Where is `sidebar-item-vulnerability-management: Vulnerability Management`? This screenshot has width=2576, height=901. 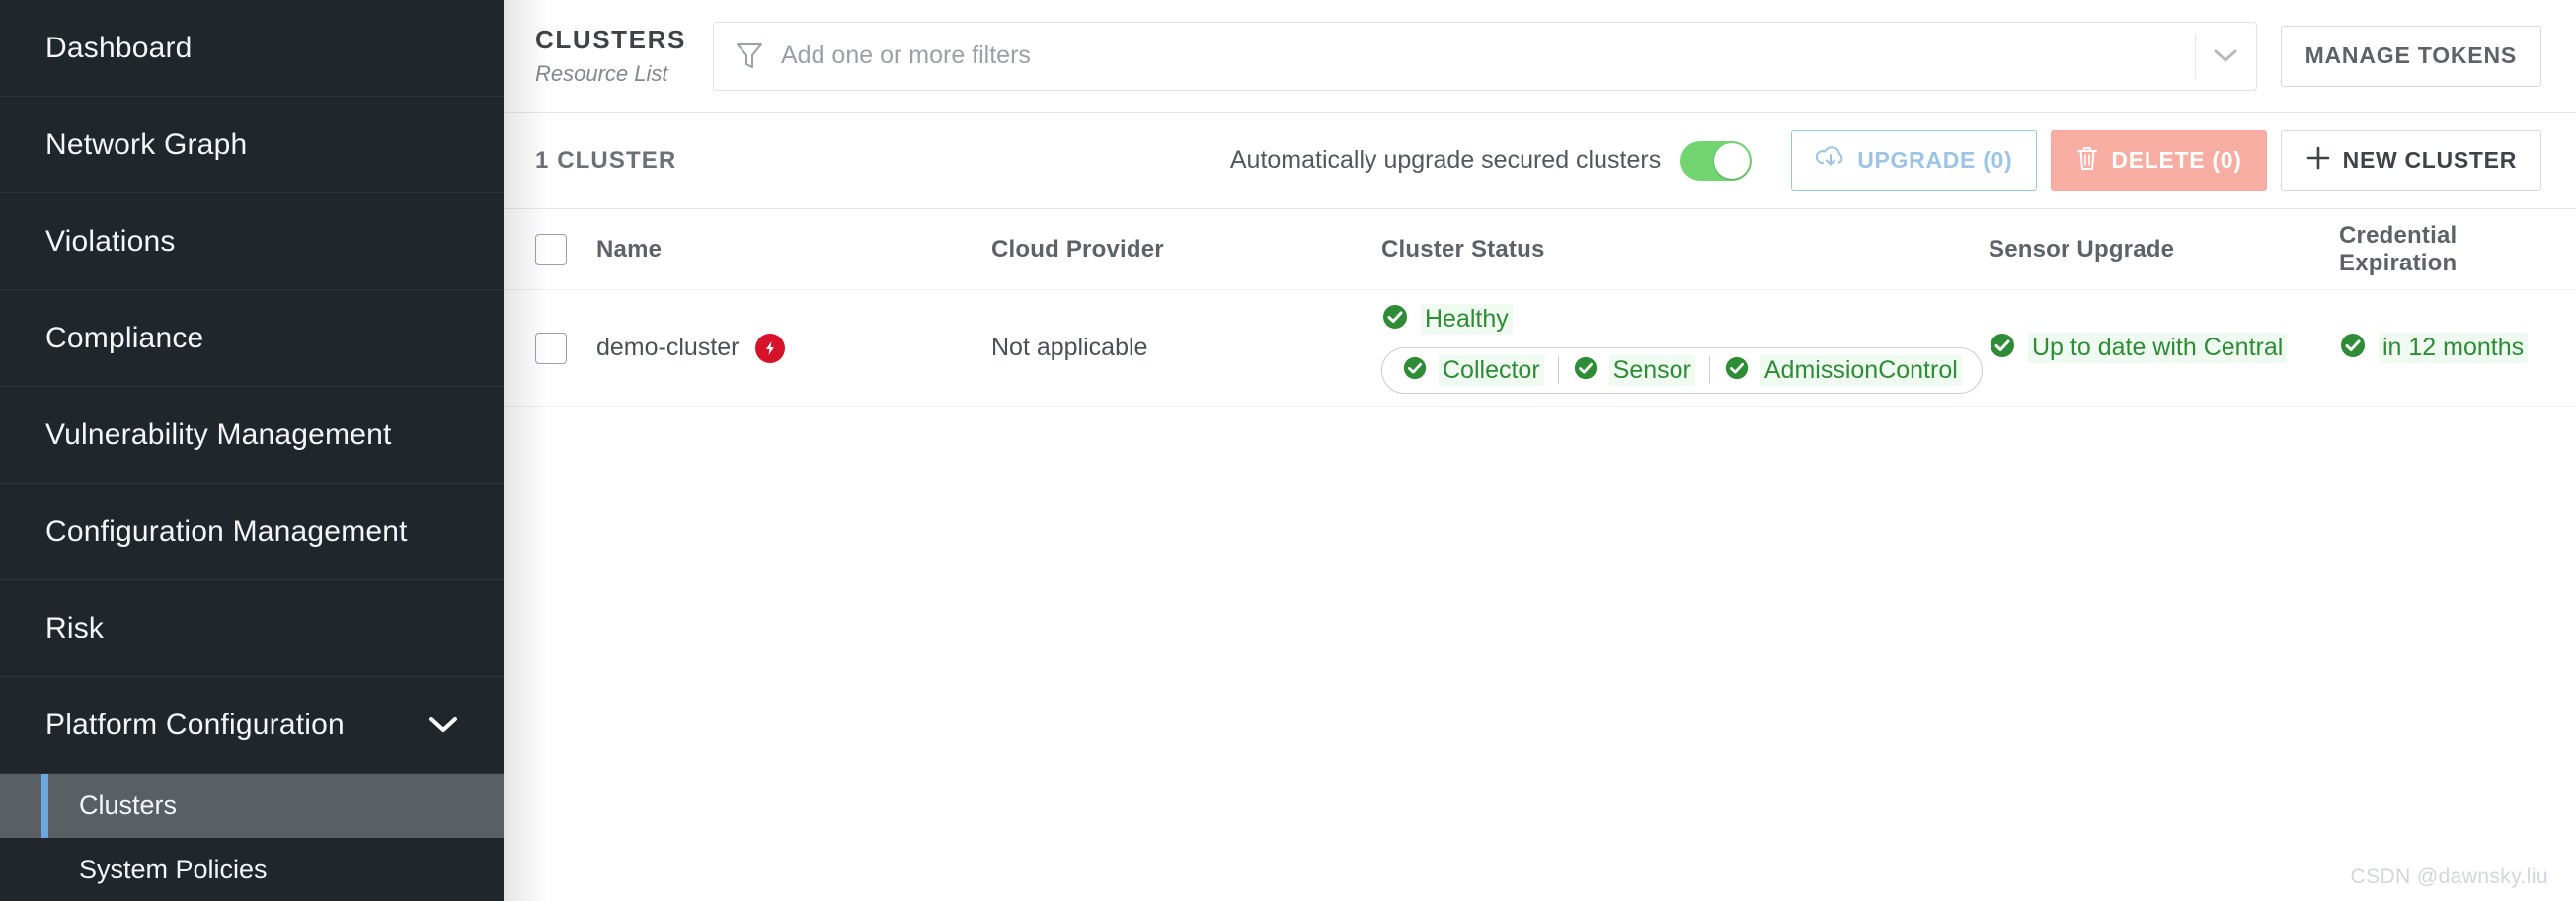
sidebar-item-vulnerability-management: Vulnerability Management is located at coordinates (252, 435).